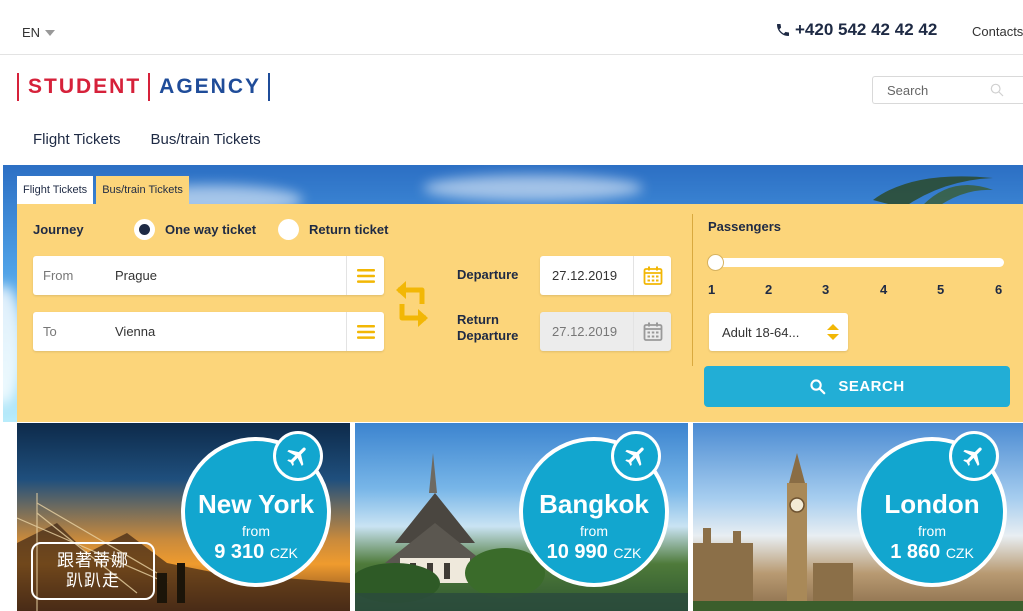 This screenshot has height=611, width=1023. Describe the element at coordinates (55, 190) in the screenshot. I see `tab-flight-tickets: Flight Tickets` at that location.